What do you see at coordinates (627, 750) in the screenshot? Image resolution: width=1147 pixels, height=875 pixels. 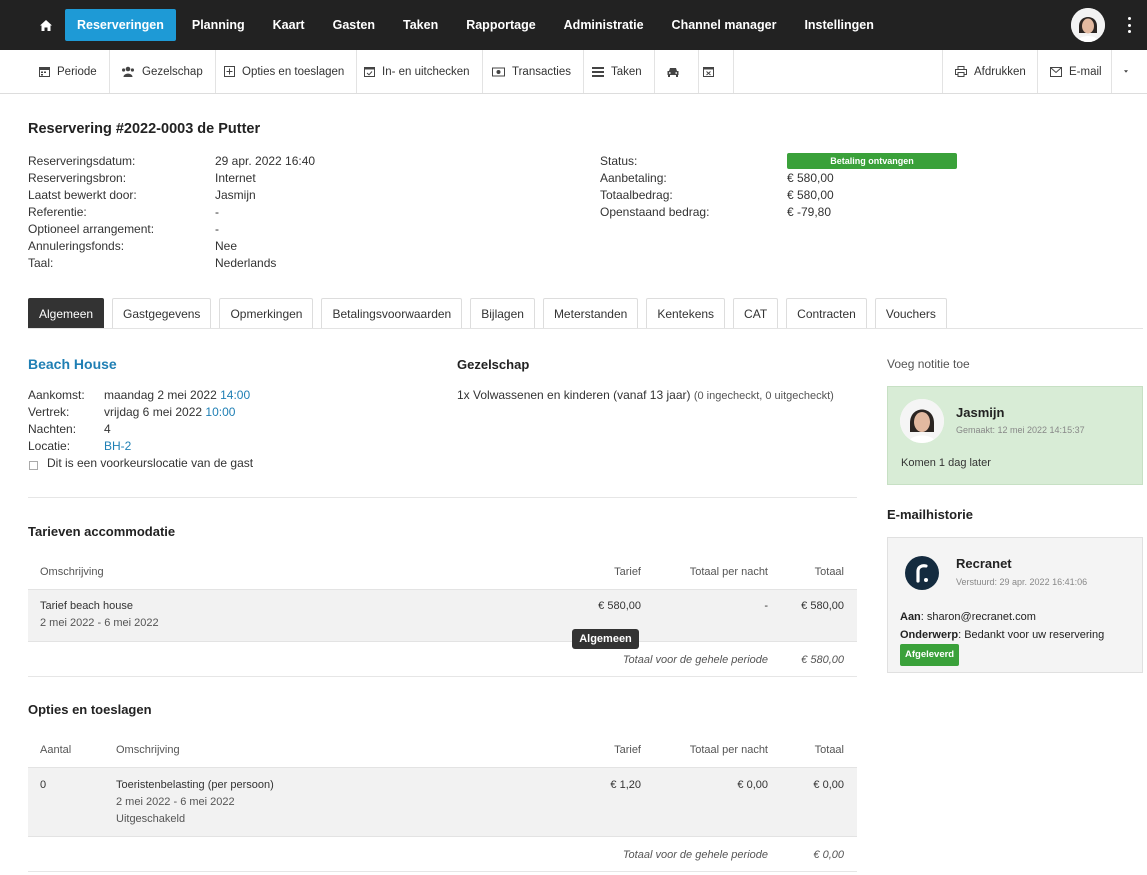 I see `opties-header-tarief: Tarief` at bounding box center [627, 750].